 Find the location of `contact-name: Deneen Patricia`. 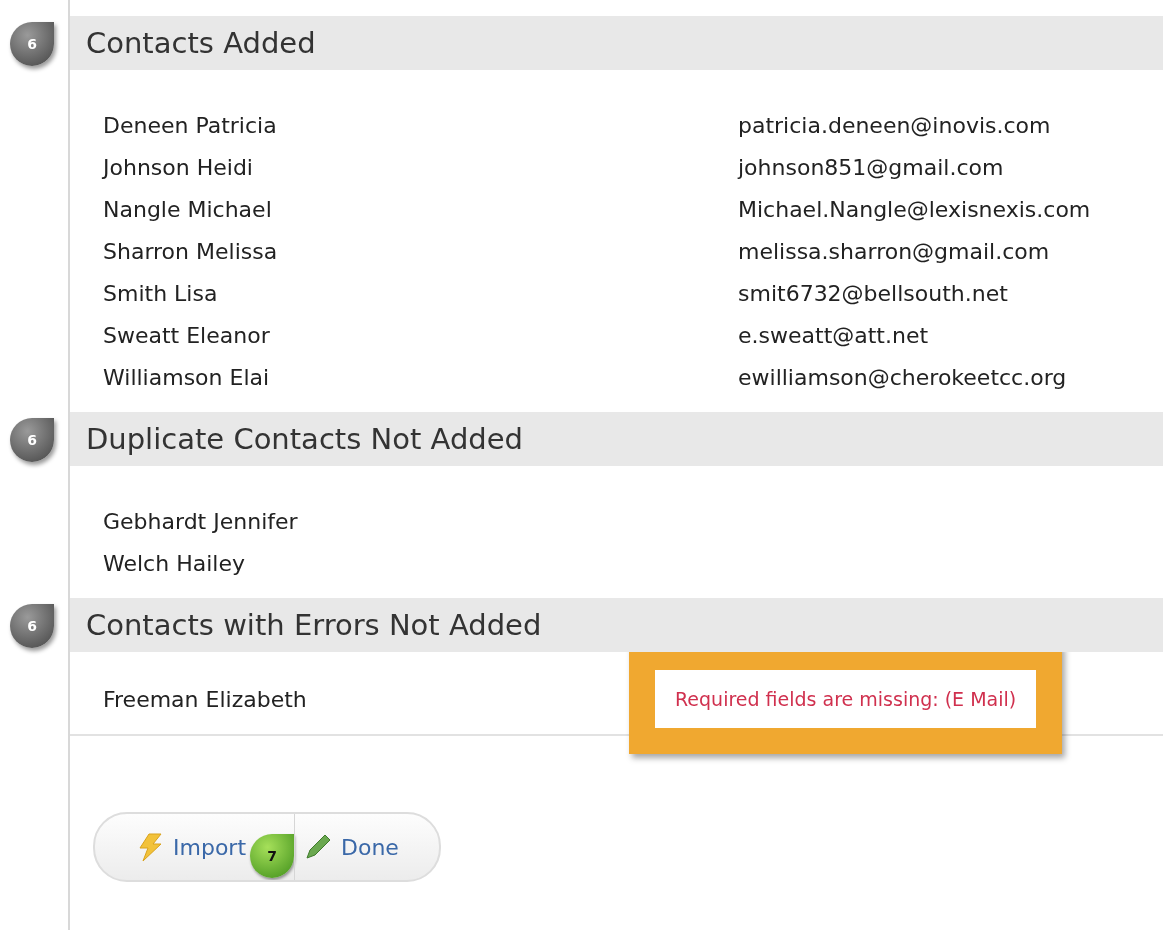

contact-name: Deneen Patricia is located at coordinates (190, 125).